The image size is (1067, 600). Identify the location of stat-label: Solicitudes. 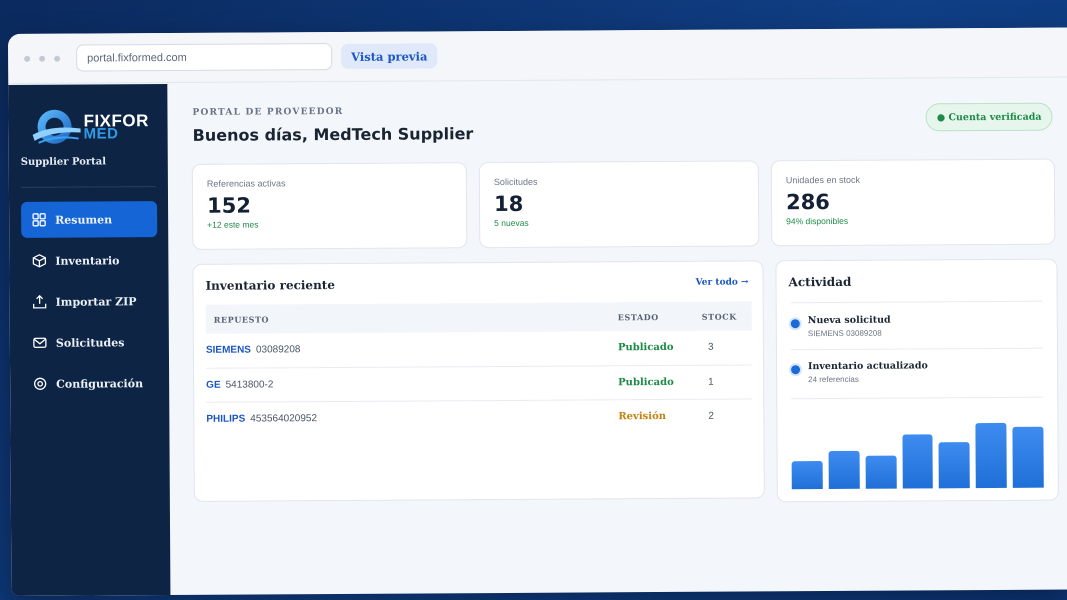
(515, 182).